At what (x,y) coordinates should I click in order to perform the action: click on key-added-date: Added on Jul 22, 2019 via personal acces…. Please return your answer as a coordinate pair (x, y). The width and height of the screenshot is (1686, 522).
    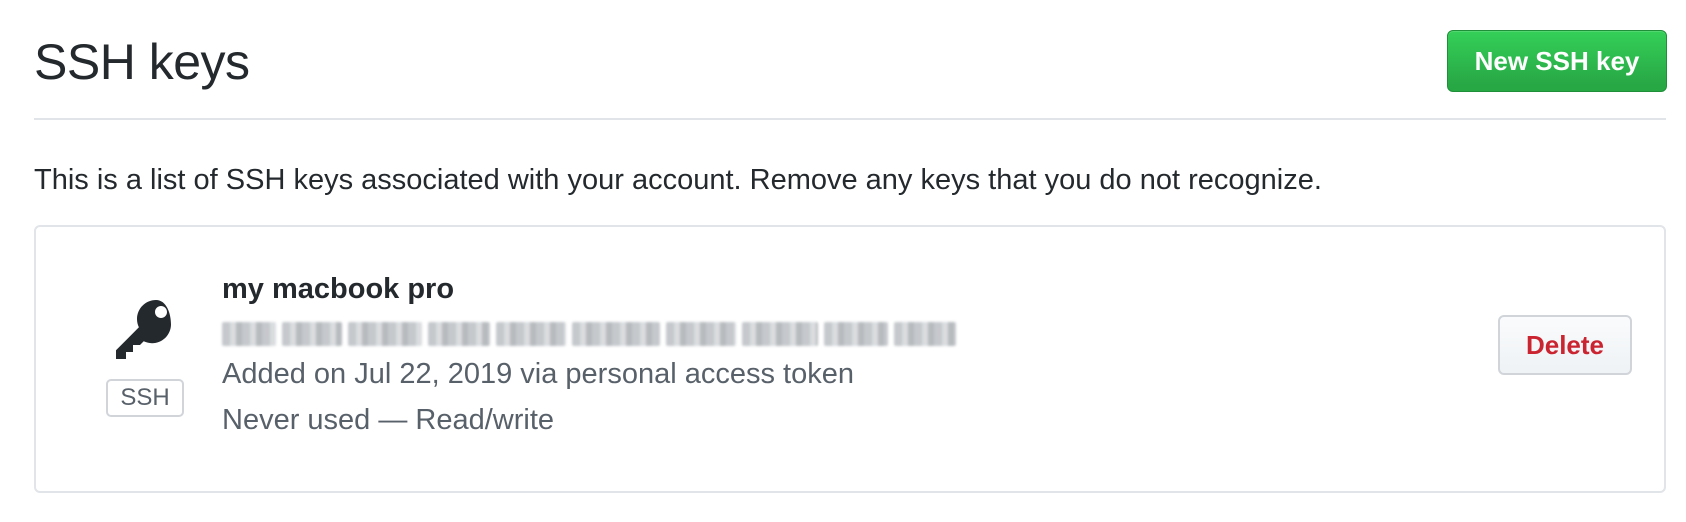
    Looking at the image, I should click on (538, 374).